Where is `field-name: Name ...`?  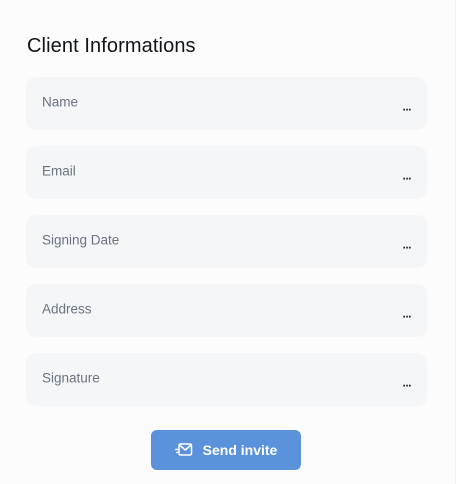 field-name: Name ... is located at coordinates (226, 103).